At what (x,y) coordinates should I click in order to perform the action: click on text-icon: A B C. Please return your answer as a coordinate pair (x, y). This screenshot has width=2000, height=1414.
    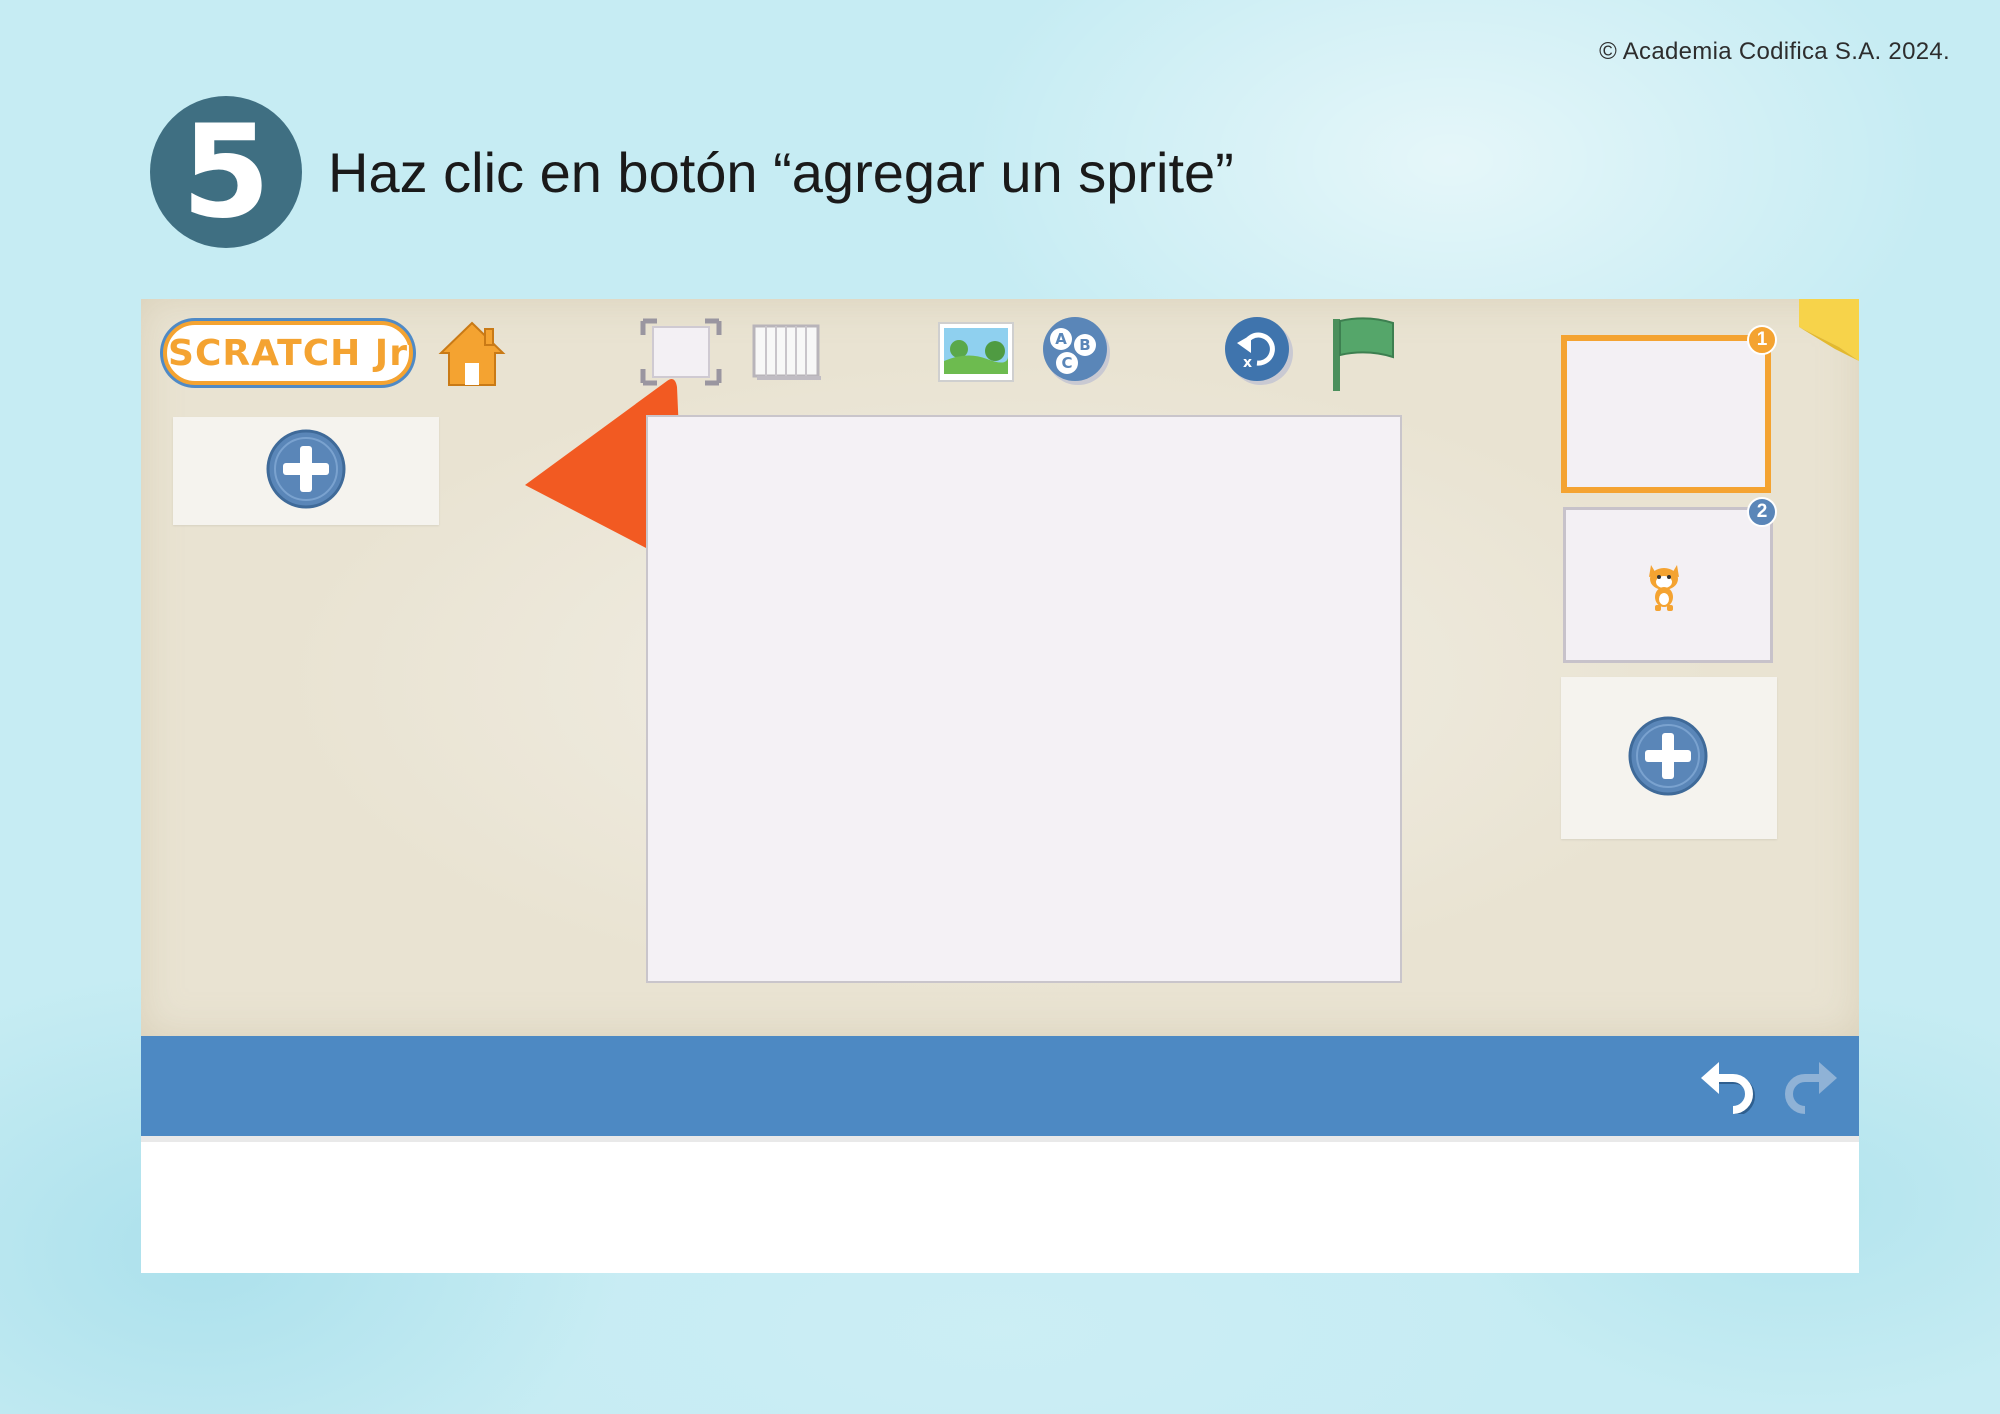
    Looking at the image, I should click on (1077, 351).